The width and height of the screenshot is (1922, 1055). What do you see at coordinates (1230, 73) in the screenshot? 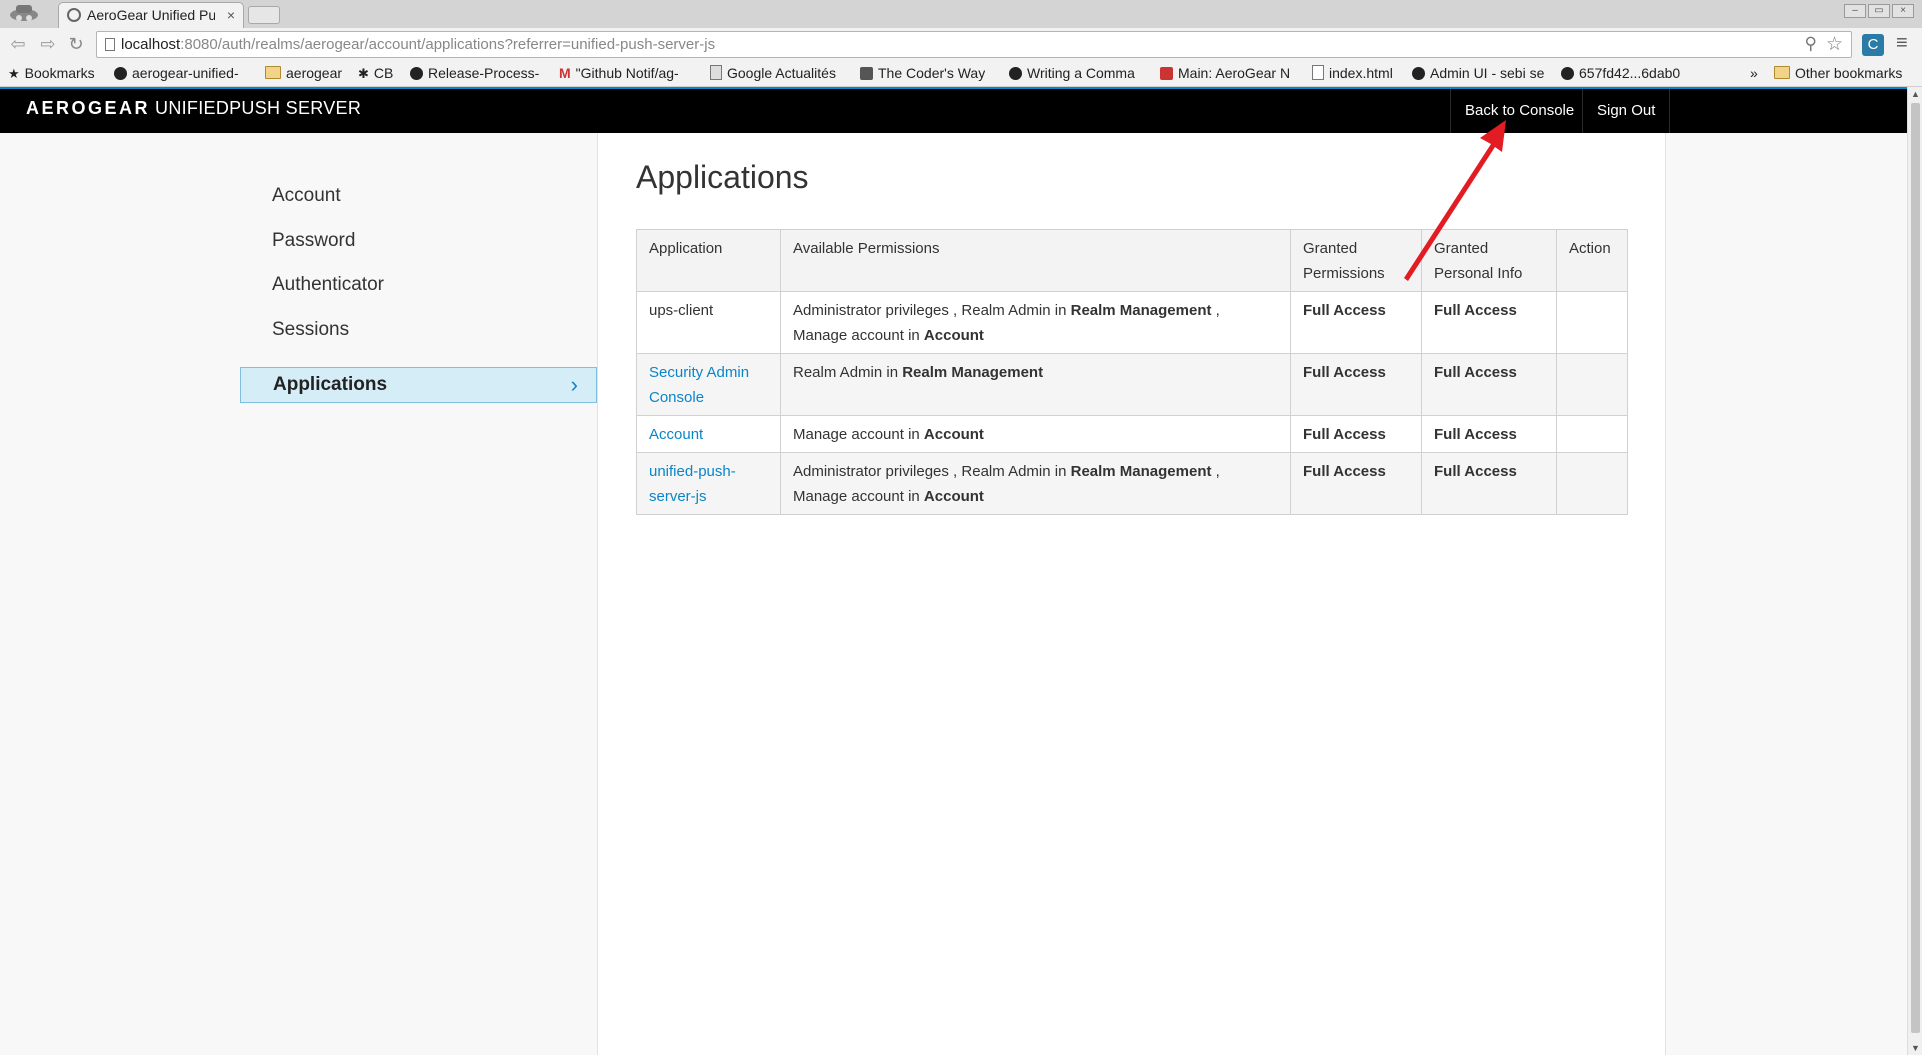
I see `bookmark-item: Main: AeroGear N` at bounding box center [1230, 73].